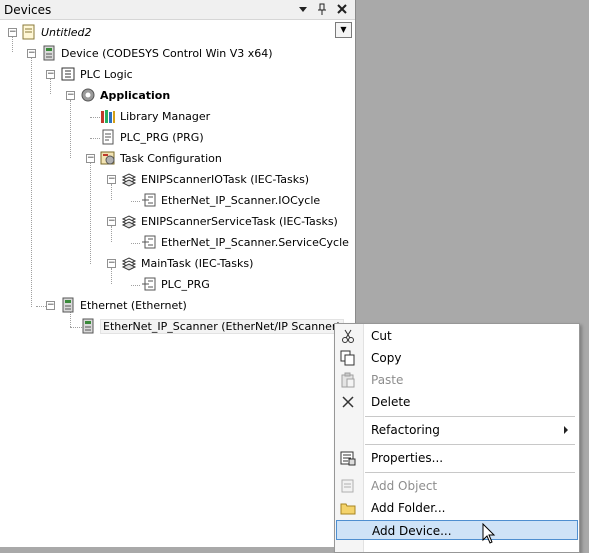  What do you see at coordinates (108, 158) in the screenshot?
I see `task-configuration-icon` at bounding box center [108, 158].